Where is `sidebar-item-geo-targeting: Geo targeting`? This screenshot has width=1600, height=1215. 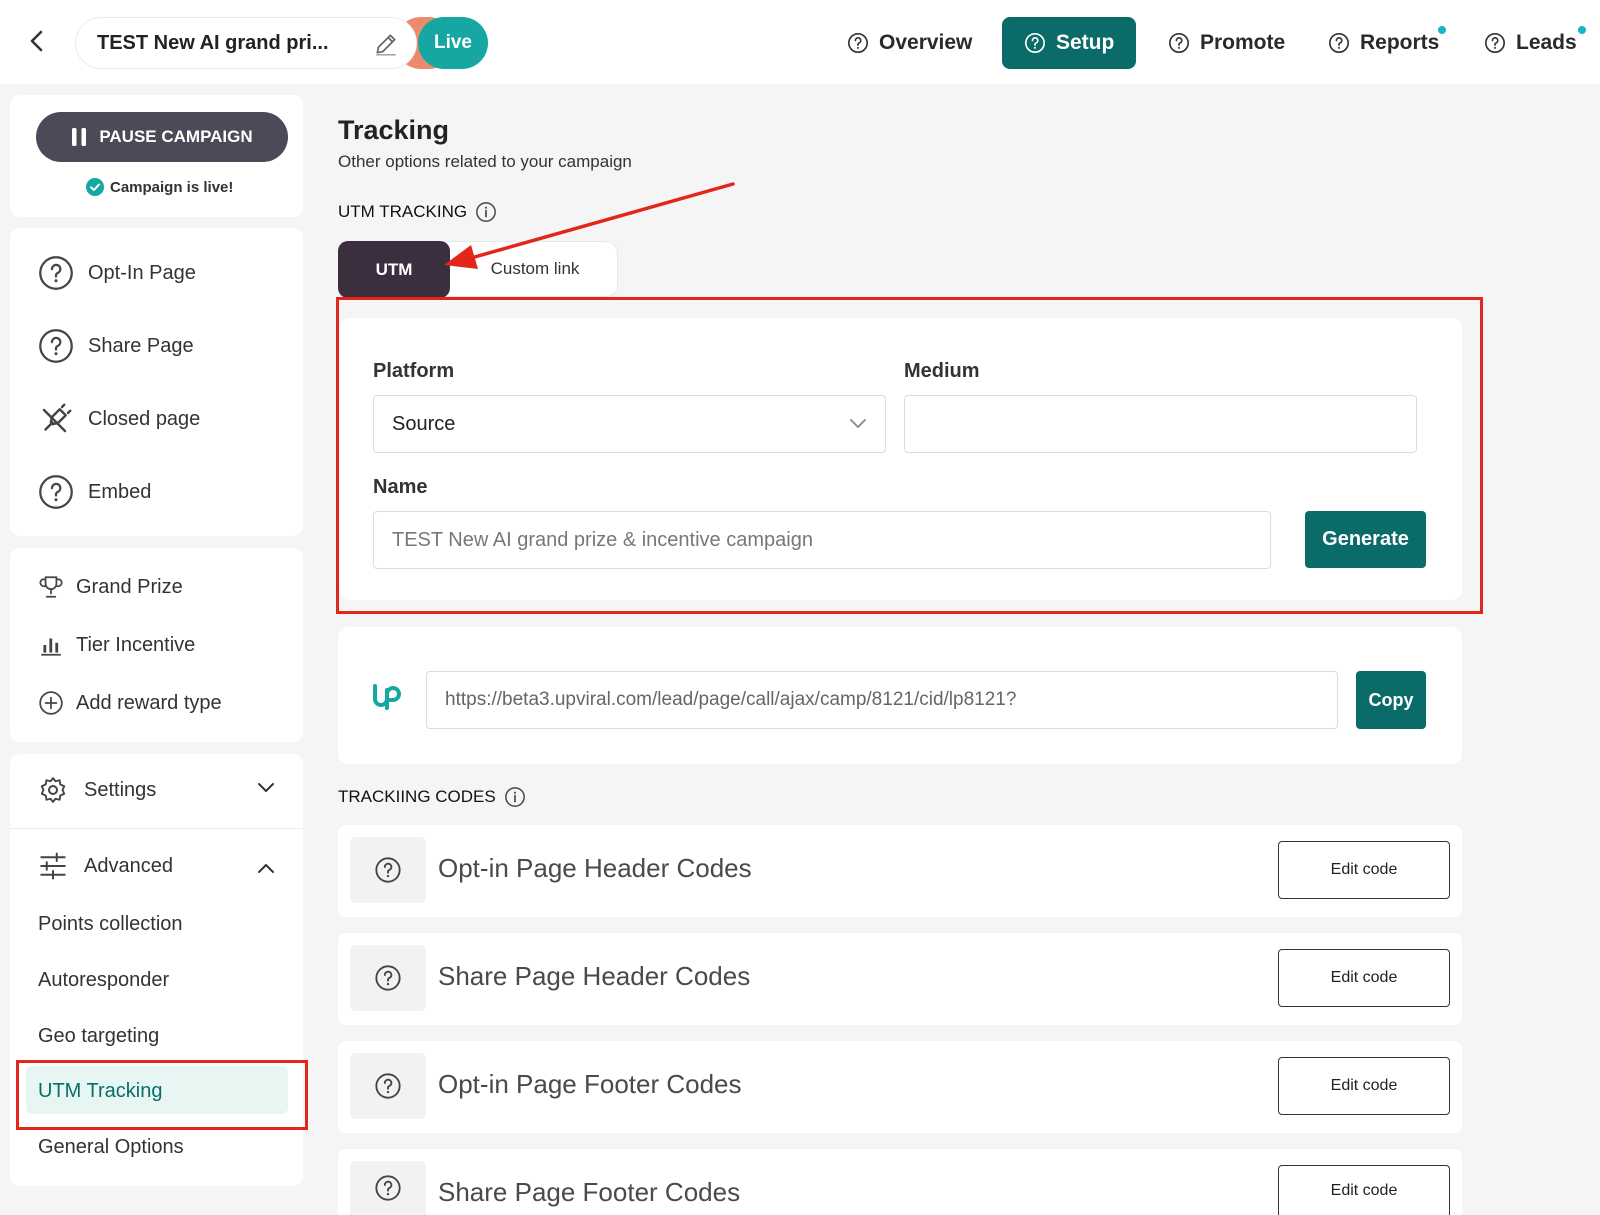 sidebar-item-geo-targeting: Geo targeting is located at coordinates (98, 1036).